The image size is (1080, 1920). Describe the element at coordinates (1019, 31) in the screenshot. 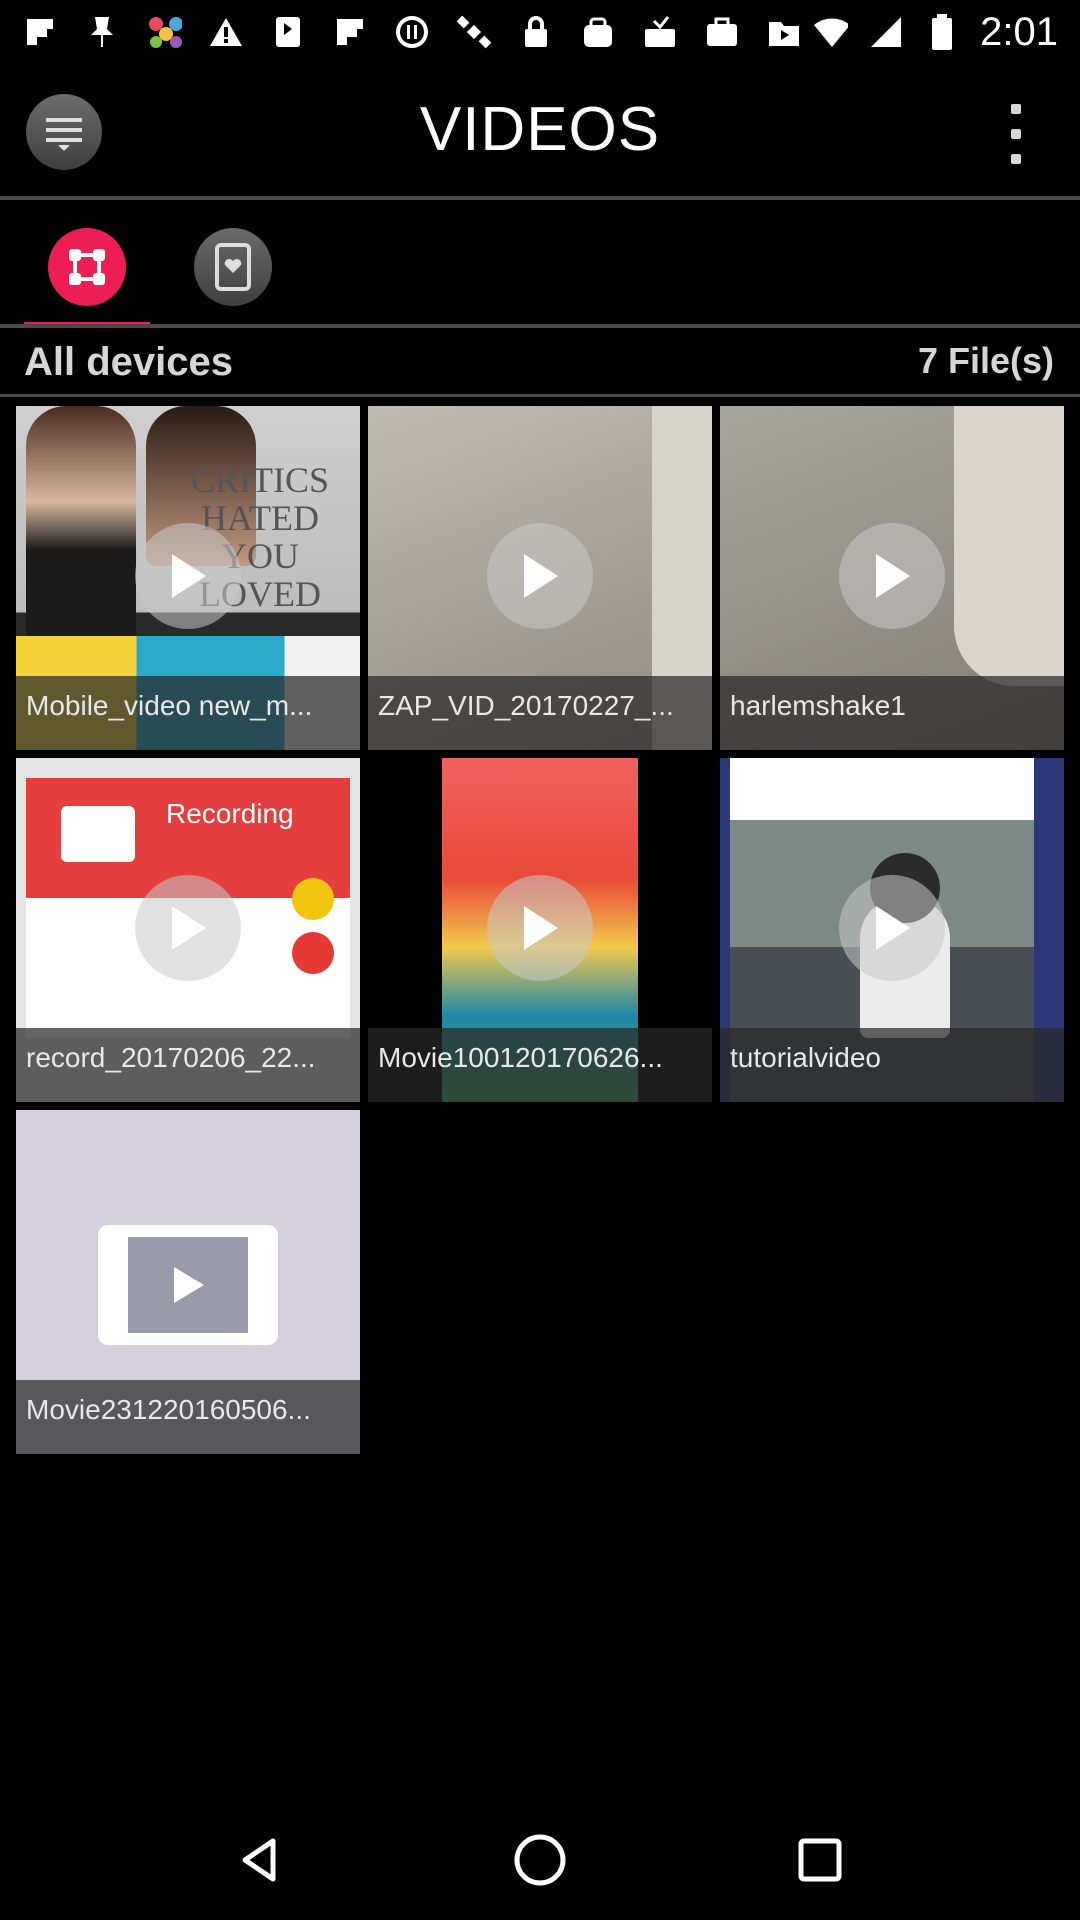

I see `clock: 2:01` at that location.